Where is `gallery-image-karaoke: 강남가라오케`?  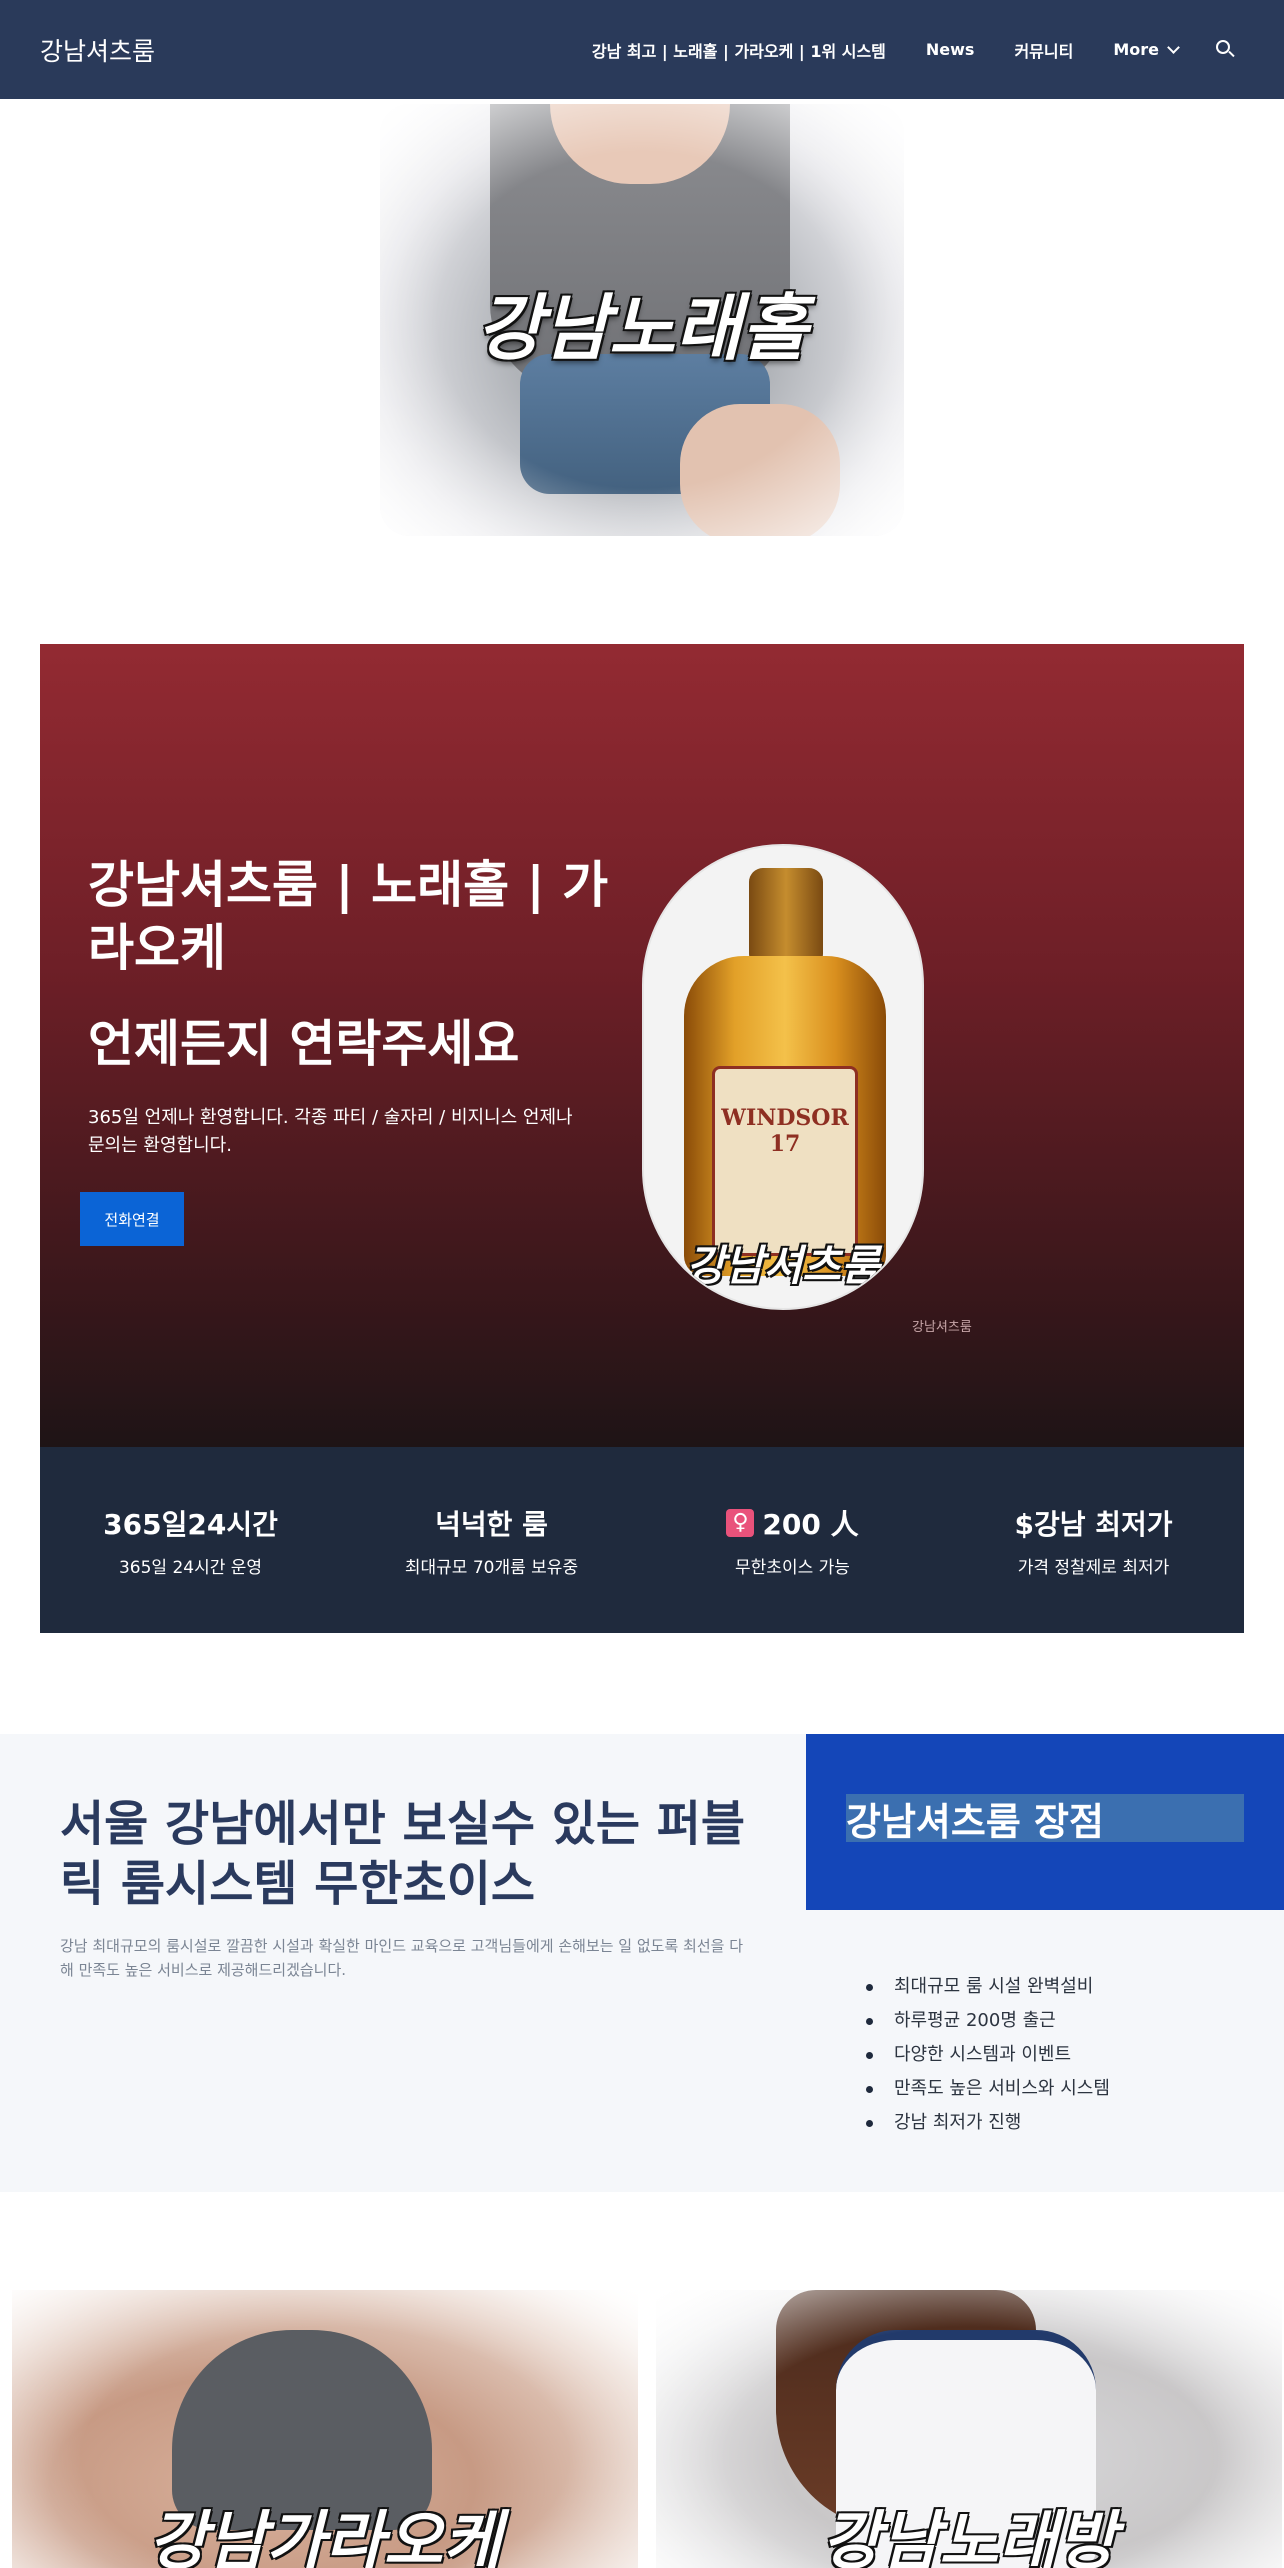
gallery-image-karaoke: 강남가라오케 is located at coordinates (325, 2429).